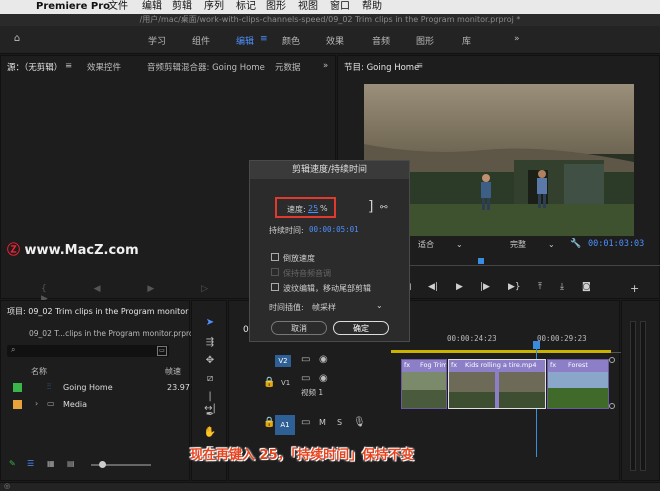 This screenshot has width=660, height=491. Describe the element at coordinates (210, 344) in the screenshot. I see `track-select-tool-icon: ⇶` at that location.